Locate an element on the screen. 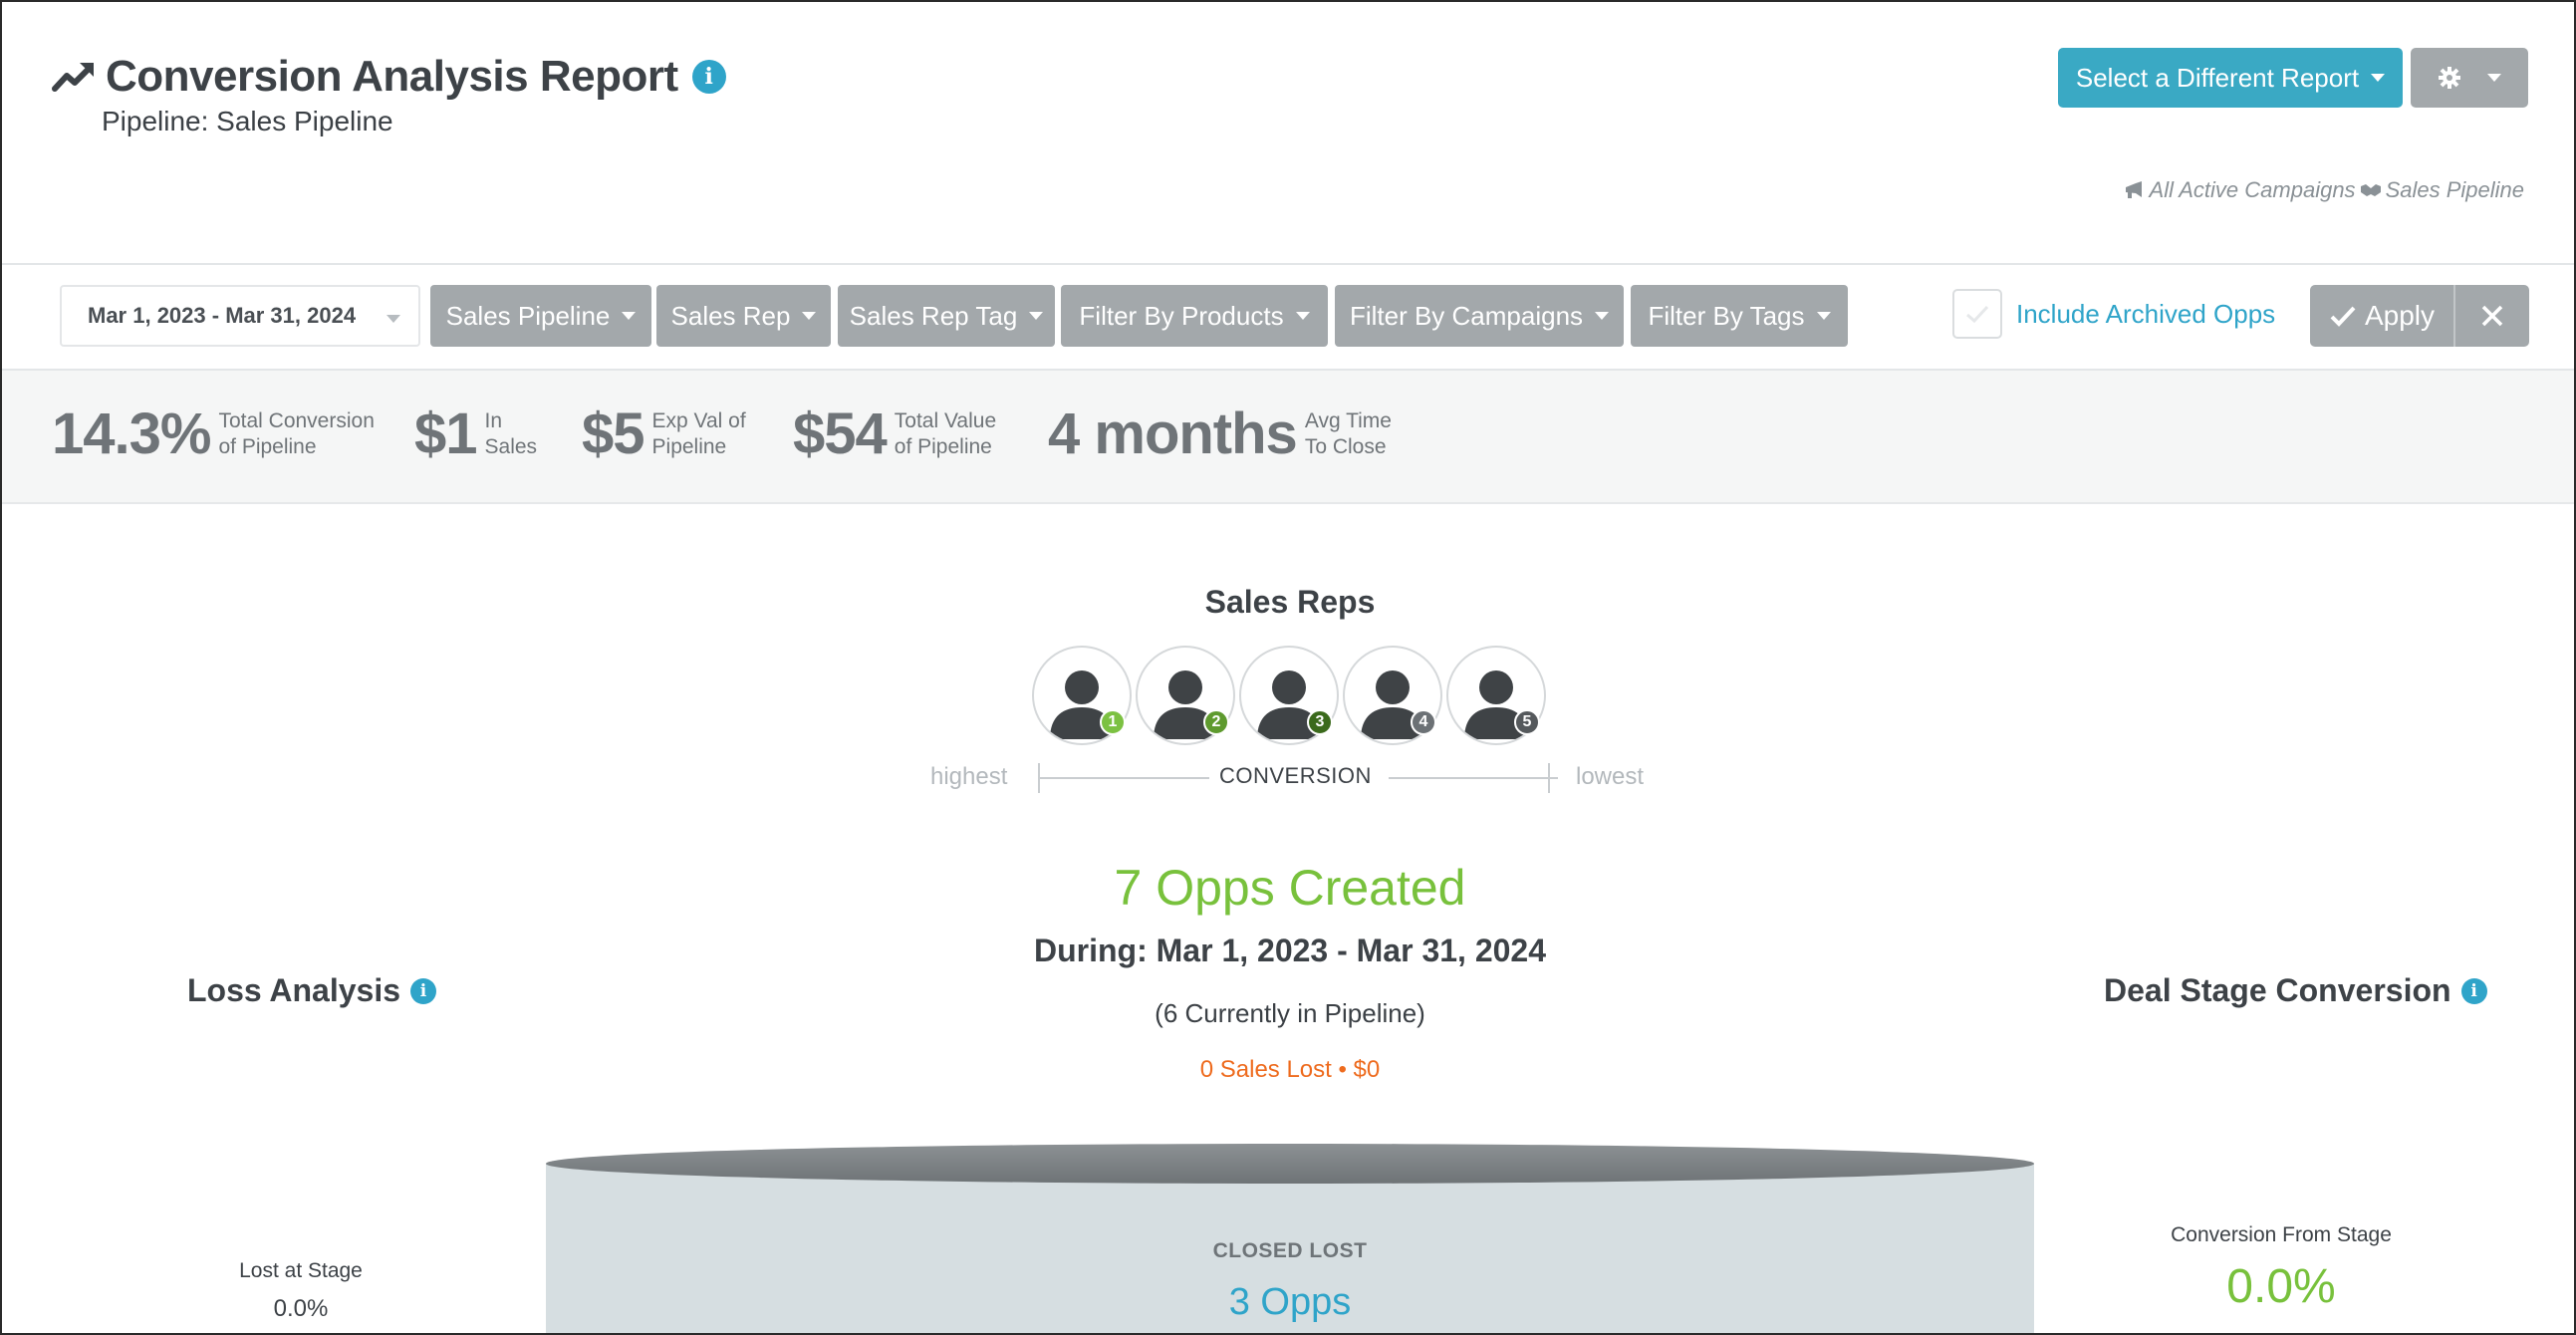  rank-badge: 2 is located at coordinates (1216, 722).